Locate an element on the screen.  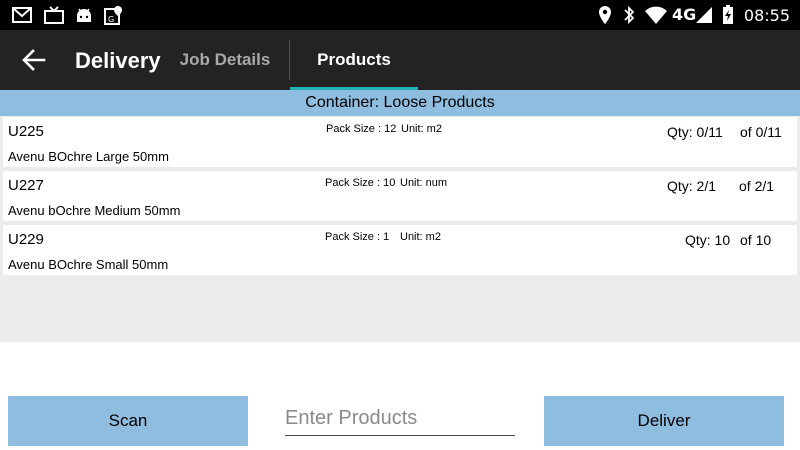
back-arrow-icon is located at coordinates (35, 60).